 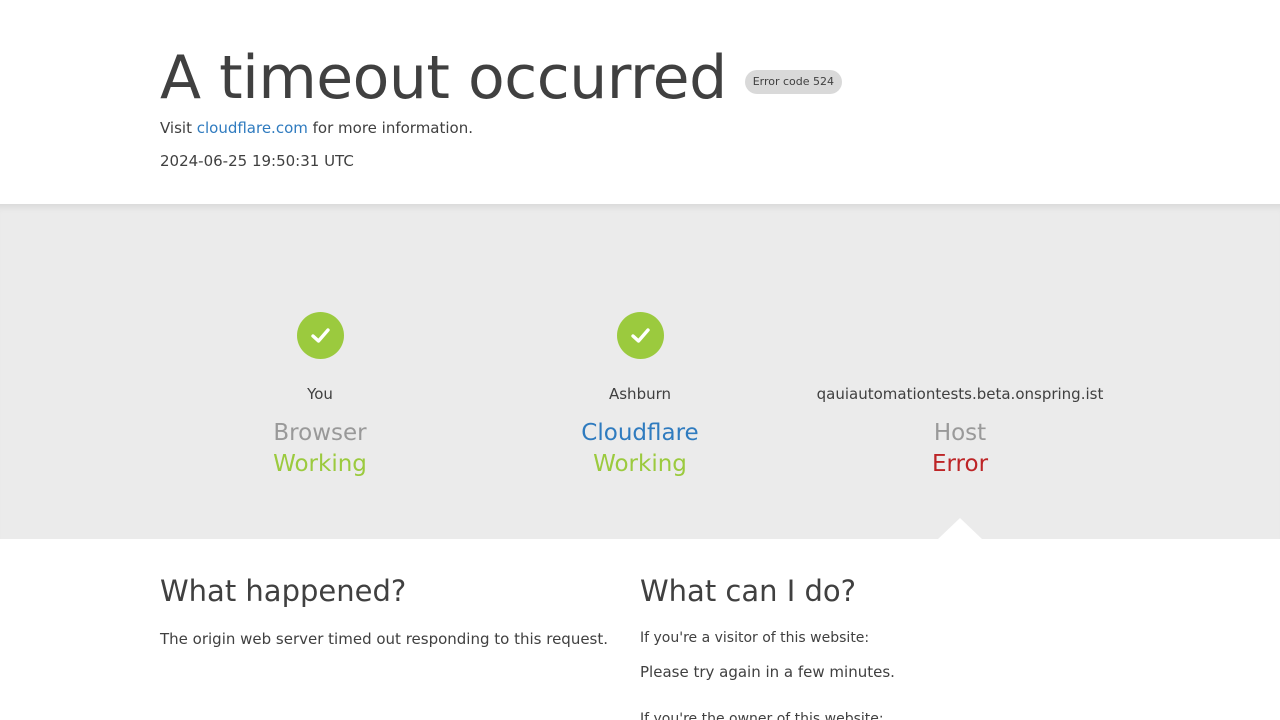 I want to click on visit-prefix: Visit, so click(x=178, y=128).